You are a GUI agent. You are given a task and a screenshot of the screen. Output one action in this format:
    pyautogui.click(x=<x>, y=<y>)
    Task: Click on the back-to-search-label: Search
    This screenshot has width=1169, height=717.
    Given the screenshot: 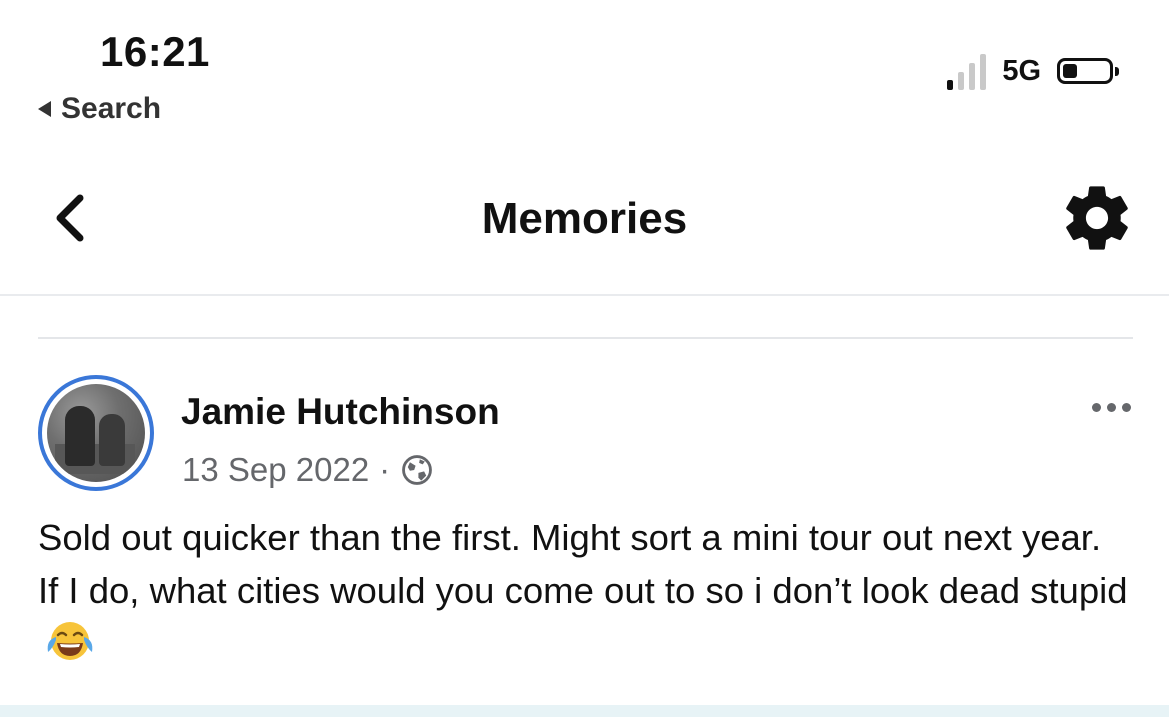 What is the action you would take?
    pyautogui.click(x=111, y=108)
    